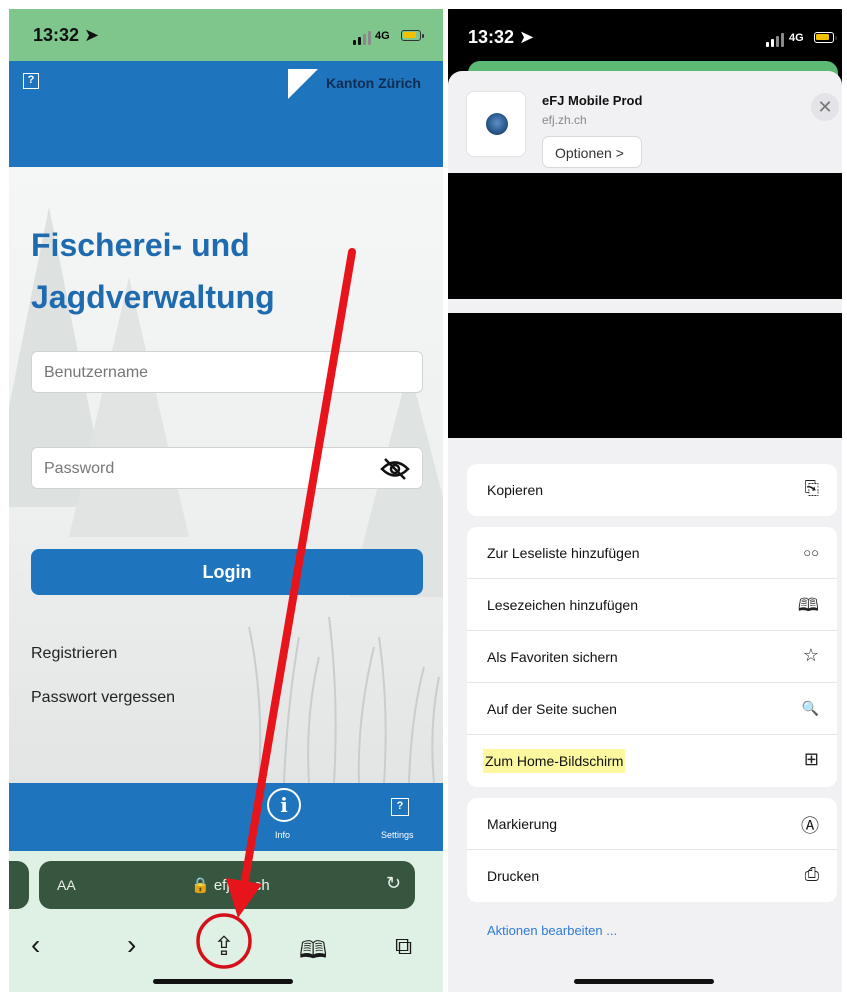  I want to click on action-add-favorite: Als Favoriten sichern ☆, so click(652, 657).